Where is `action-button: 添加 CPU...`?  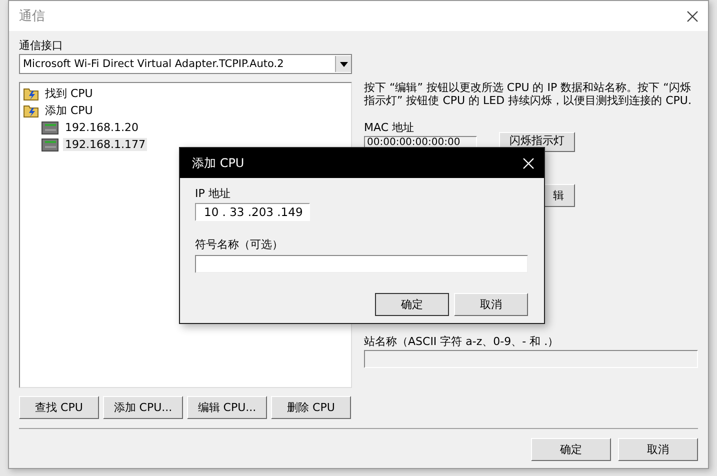 action-button: 添加 CPU... is located at coordinates (143, 407).